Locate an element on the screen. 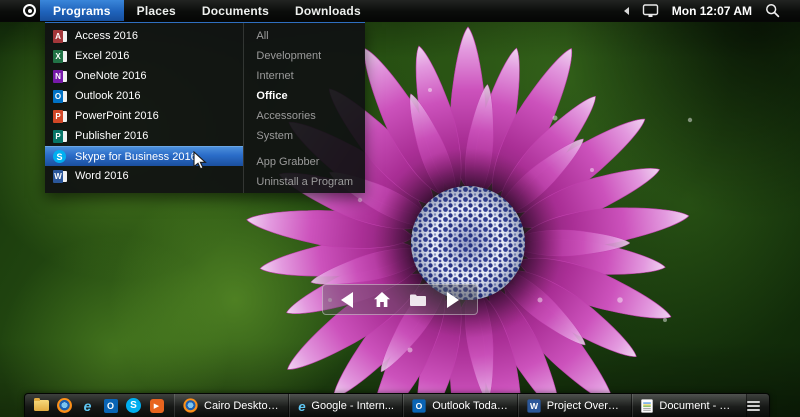 The width and height of the screenshot is (800, 417). app-label: Outlook 2016 is located at coordinates (108, 96).